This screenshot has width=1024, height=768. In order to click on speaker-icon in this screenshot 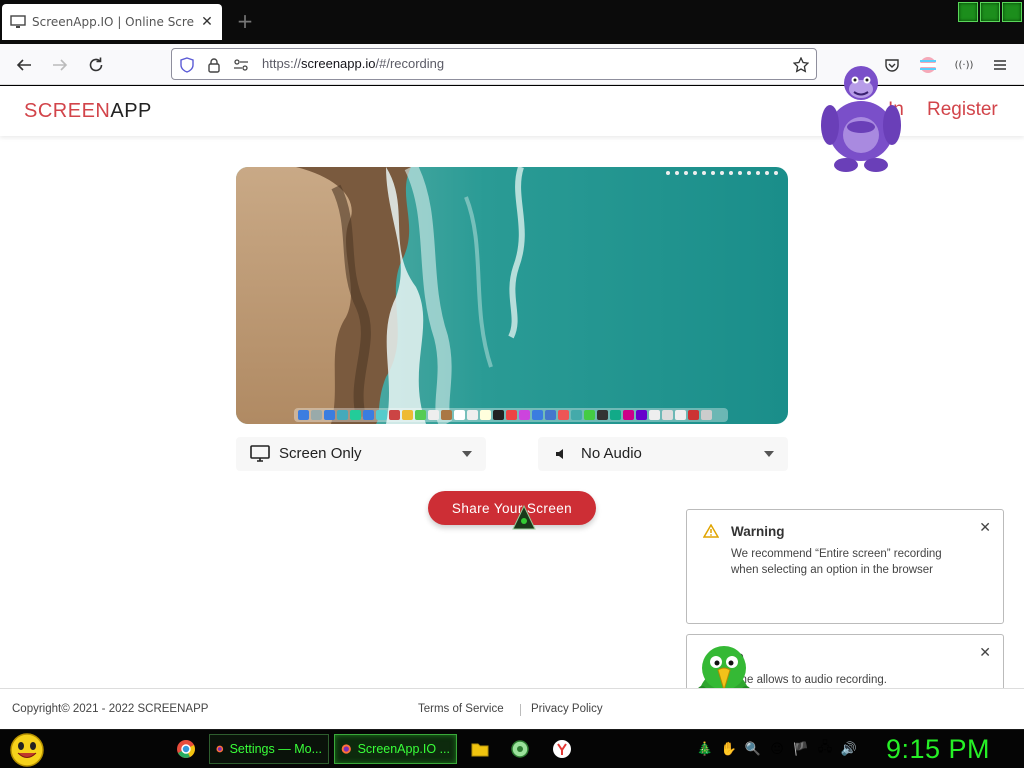, I will do `click(559, 454)`.